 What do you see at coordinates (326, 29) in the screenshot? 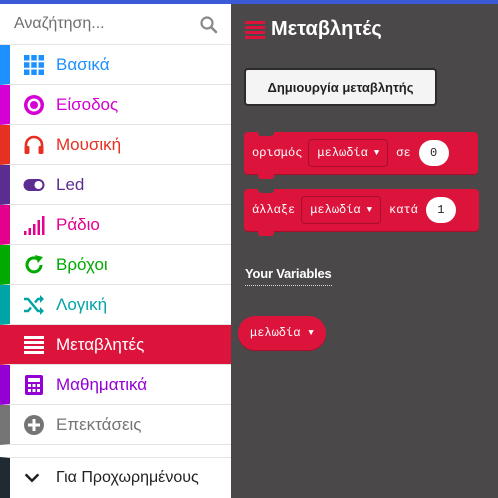
I see `flyout-title: Μεταβλητές` at bounding box center [326, 29].